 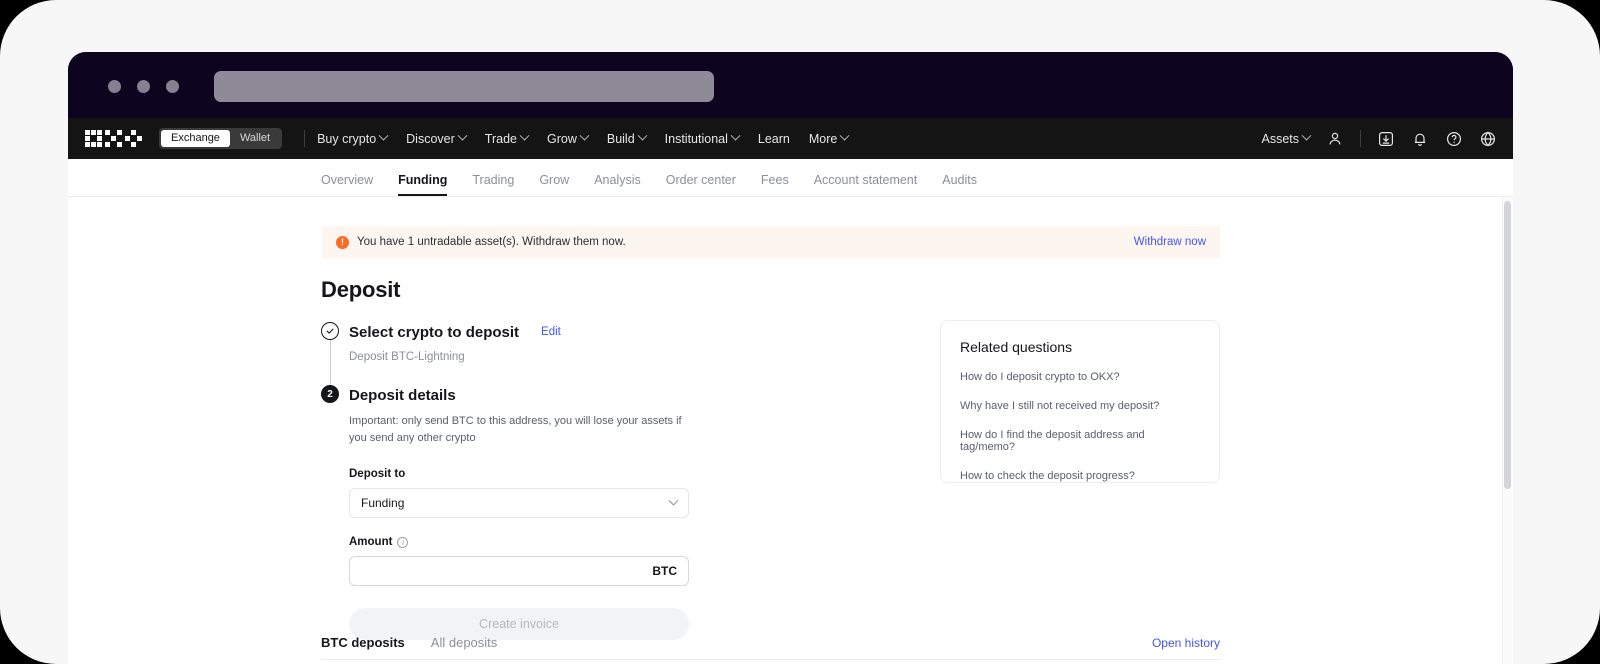 I want to click on menu-label: Trade, so click(x=500, y=138).